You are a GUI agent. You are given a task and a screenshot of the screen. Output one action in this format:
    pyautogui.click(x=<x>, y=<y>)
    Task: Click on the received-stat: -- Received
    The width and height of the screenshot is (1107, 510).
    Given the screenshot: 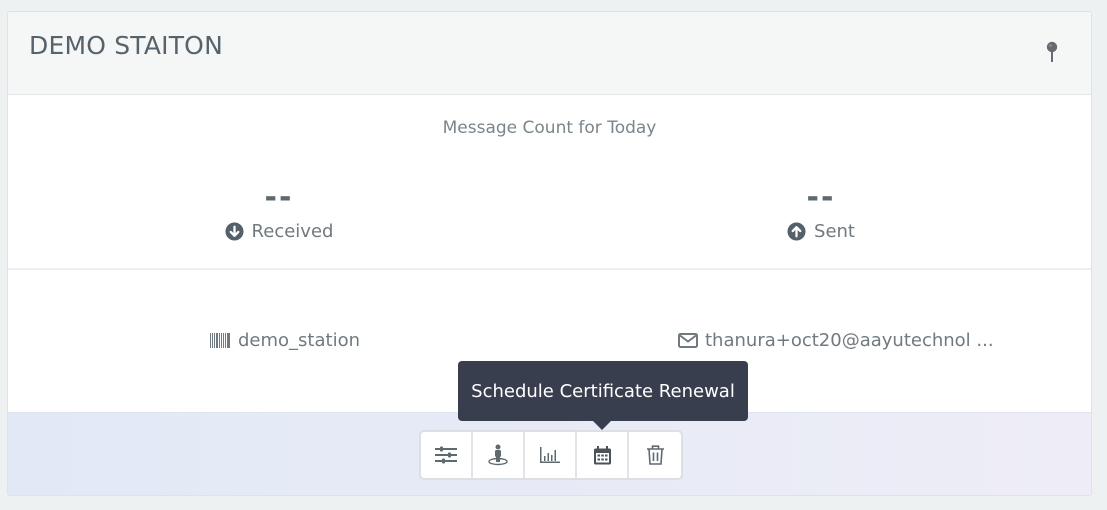 What is the action you would take?
    pyautogui.click(x=279, y=214)
    